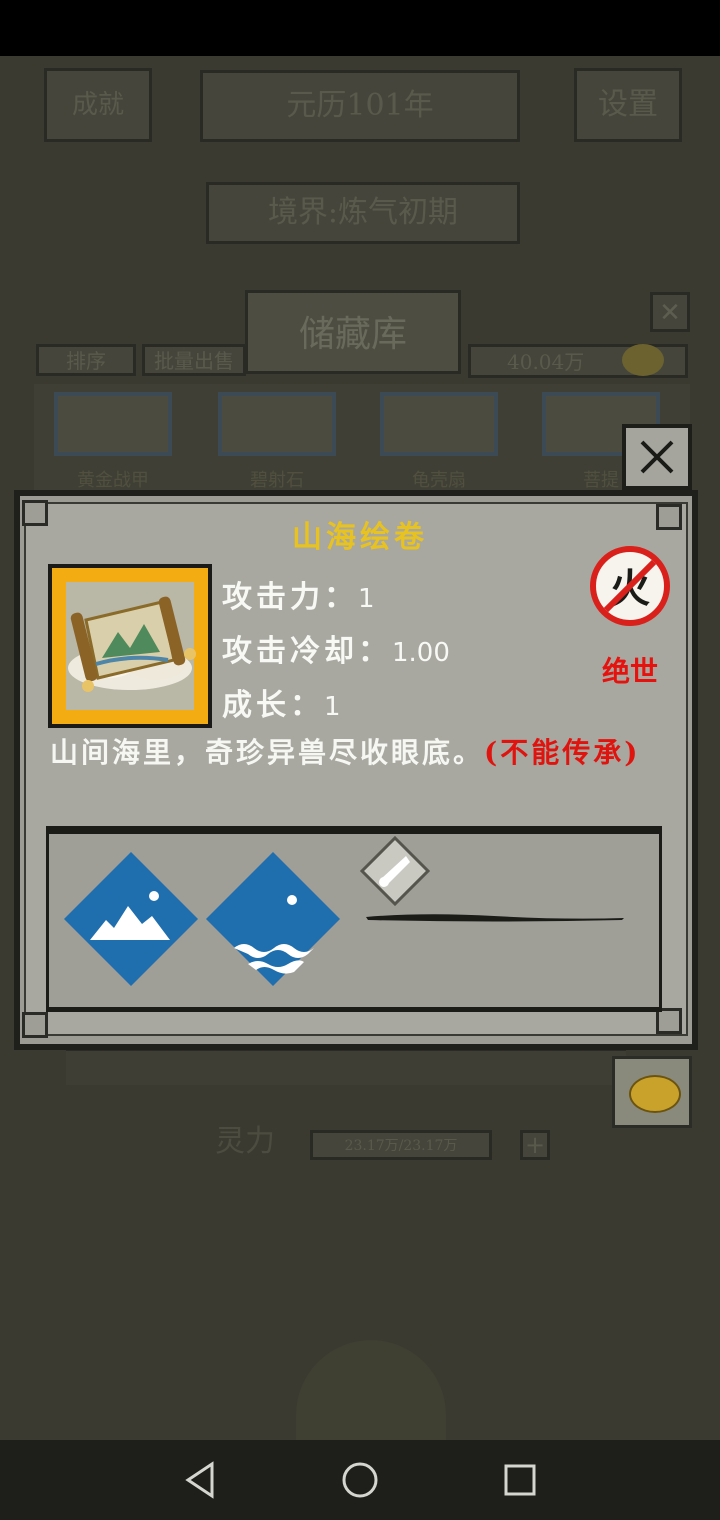 This screenshot has width=720, height=1520. Describe the element at coordinates (643, 360) in the screenshot. I see `coin-icon` at that location.